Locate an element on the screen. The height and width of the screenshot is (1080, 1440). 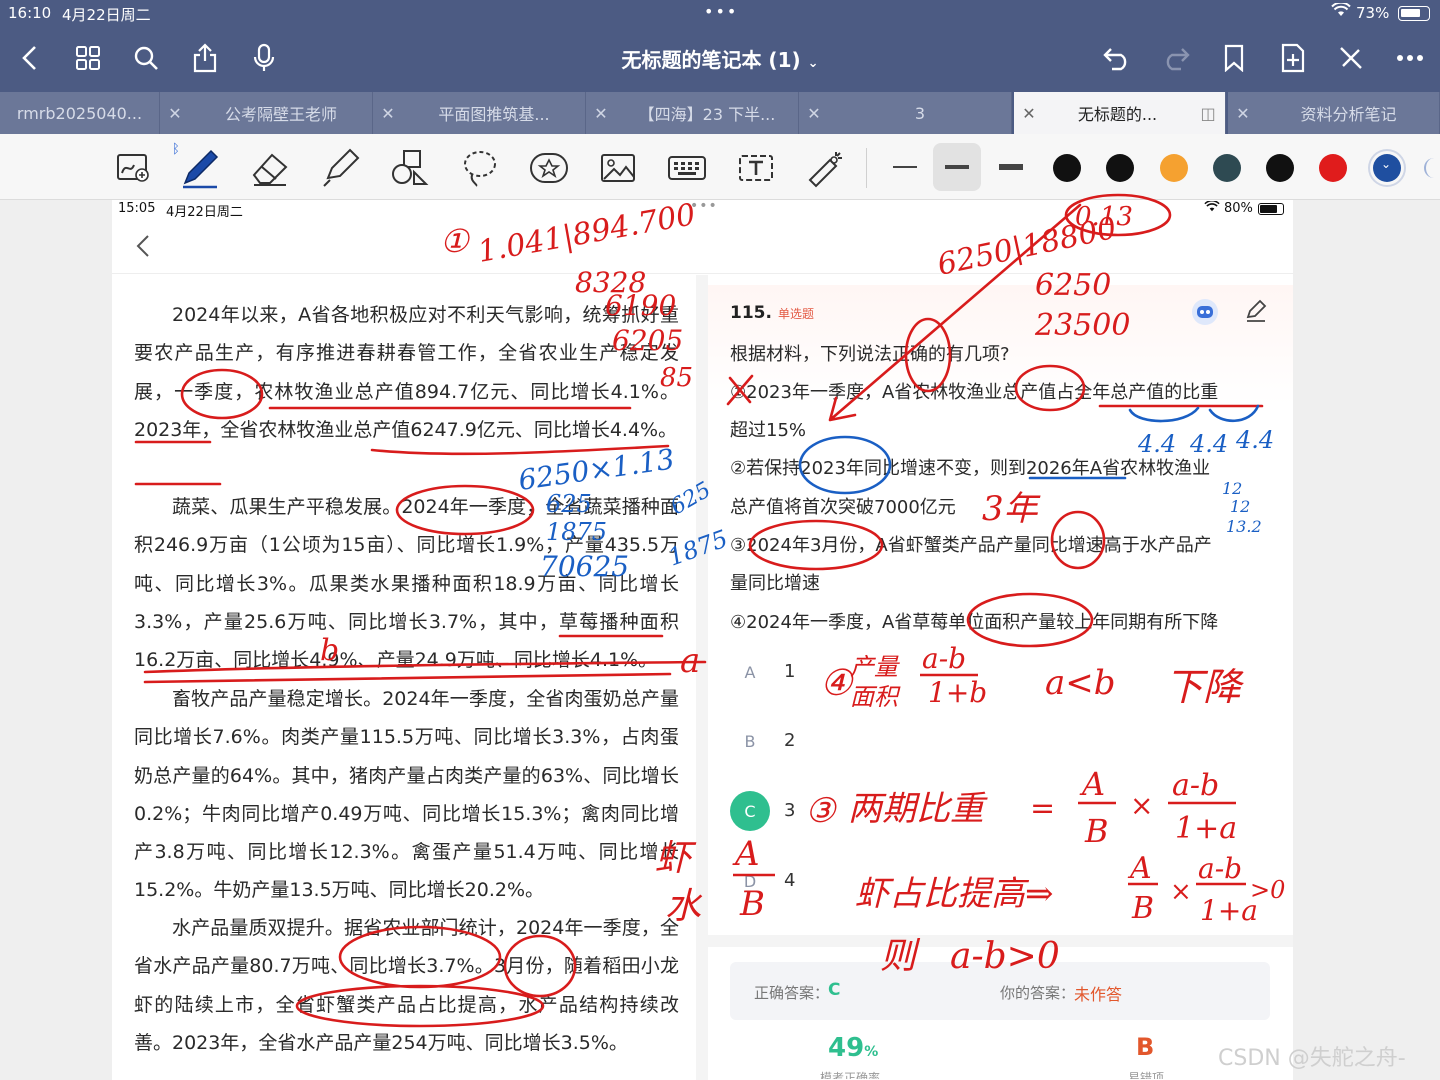
tab-5-active: ✕ 无标题的... ◫ is located at coordinates (1120, 113).